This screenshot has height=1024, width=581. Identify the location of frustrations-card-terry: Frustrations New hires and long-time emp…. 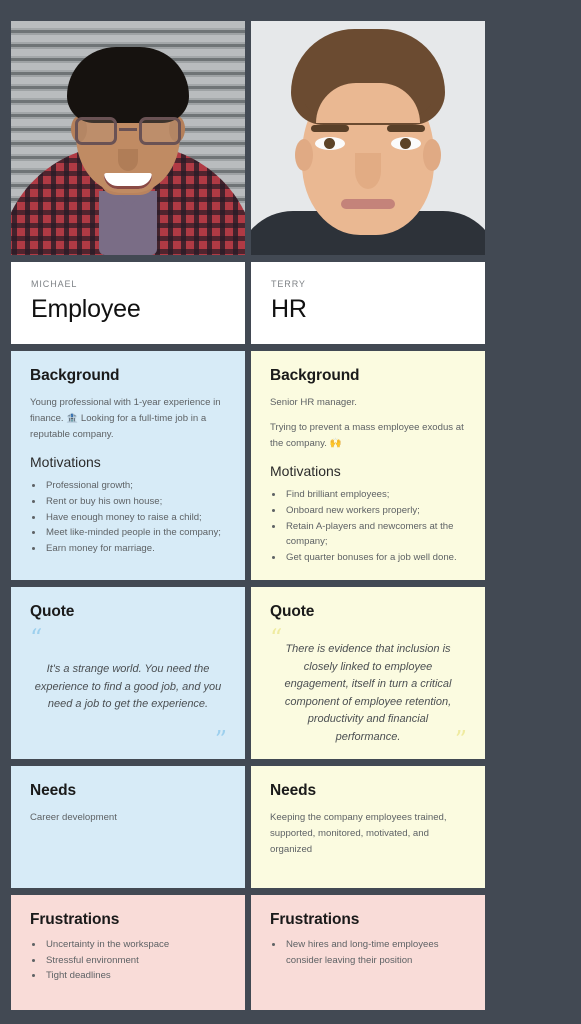
(368, 952).